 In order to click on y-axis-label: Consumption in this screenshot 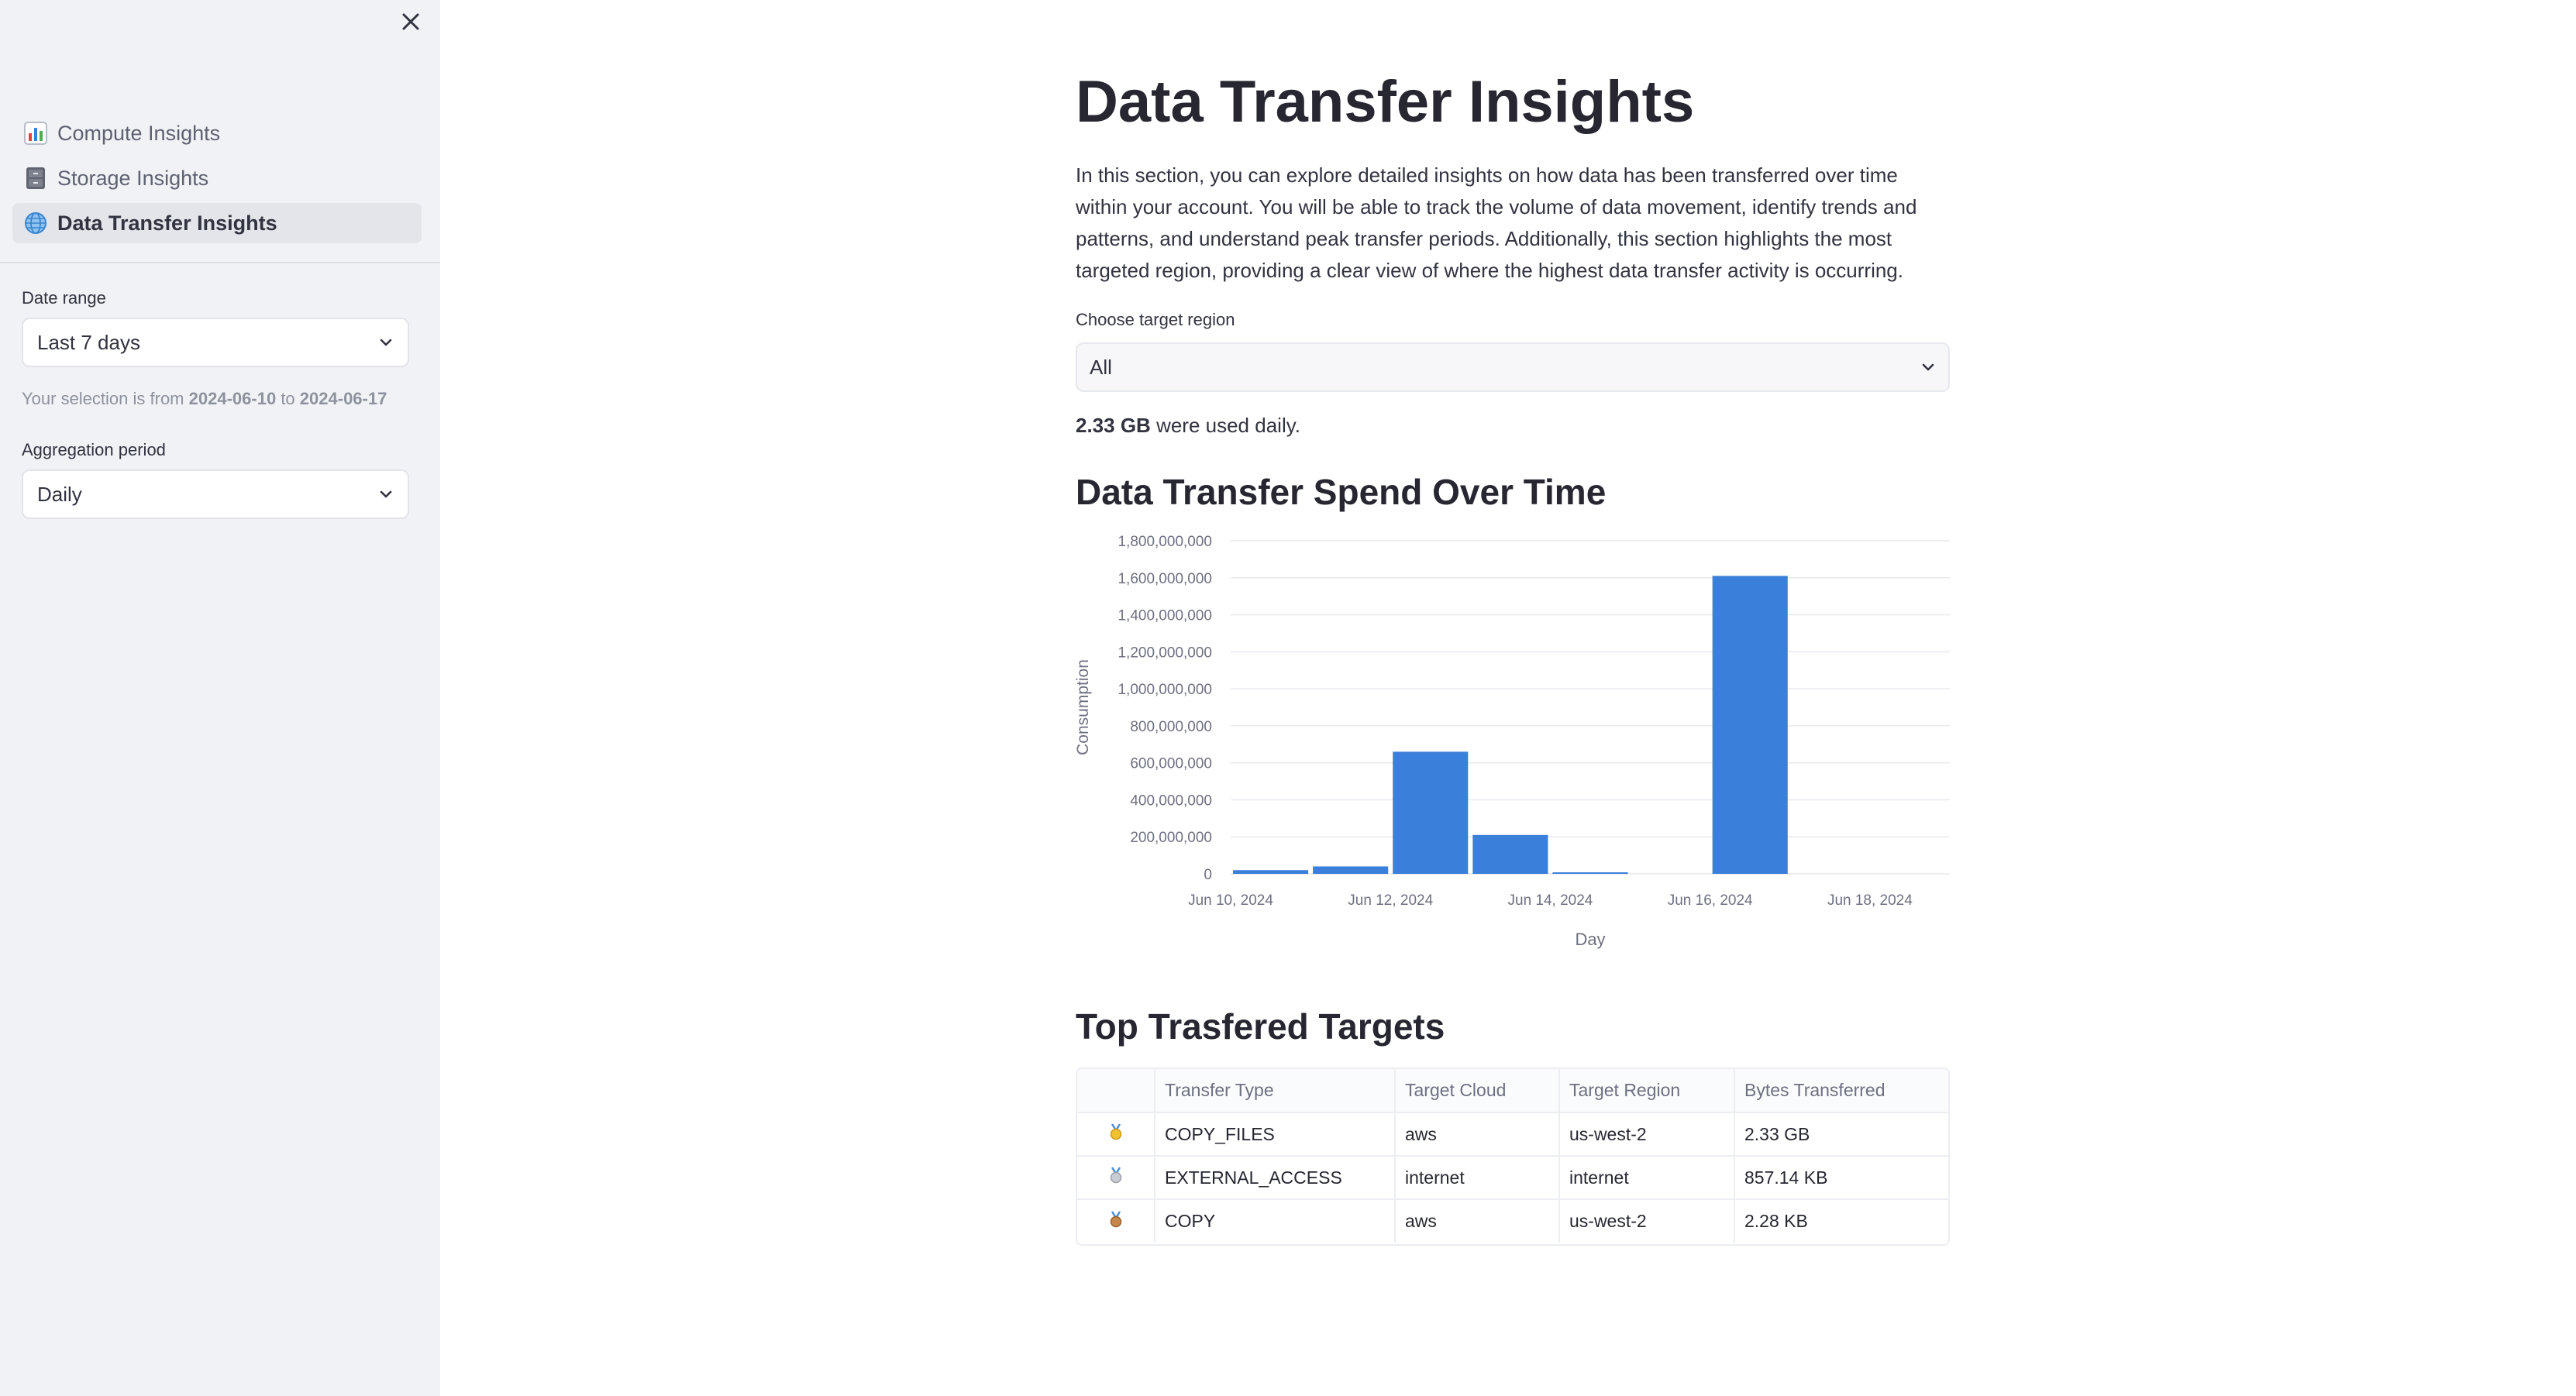, I will do `click(1084, 707)`.